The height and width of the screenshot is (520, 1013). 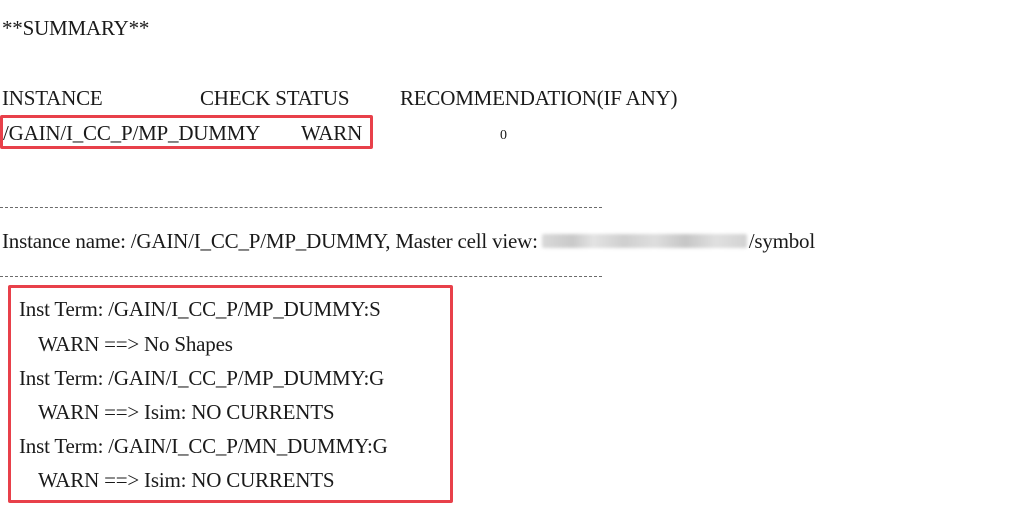 What do you see at coordinates (76, 28) in the screenshot?
I see `summary-heading: **SUMMARY**` at bounding box center [76, 28].